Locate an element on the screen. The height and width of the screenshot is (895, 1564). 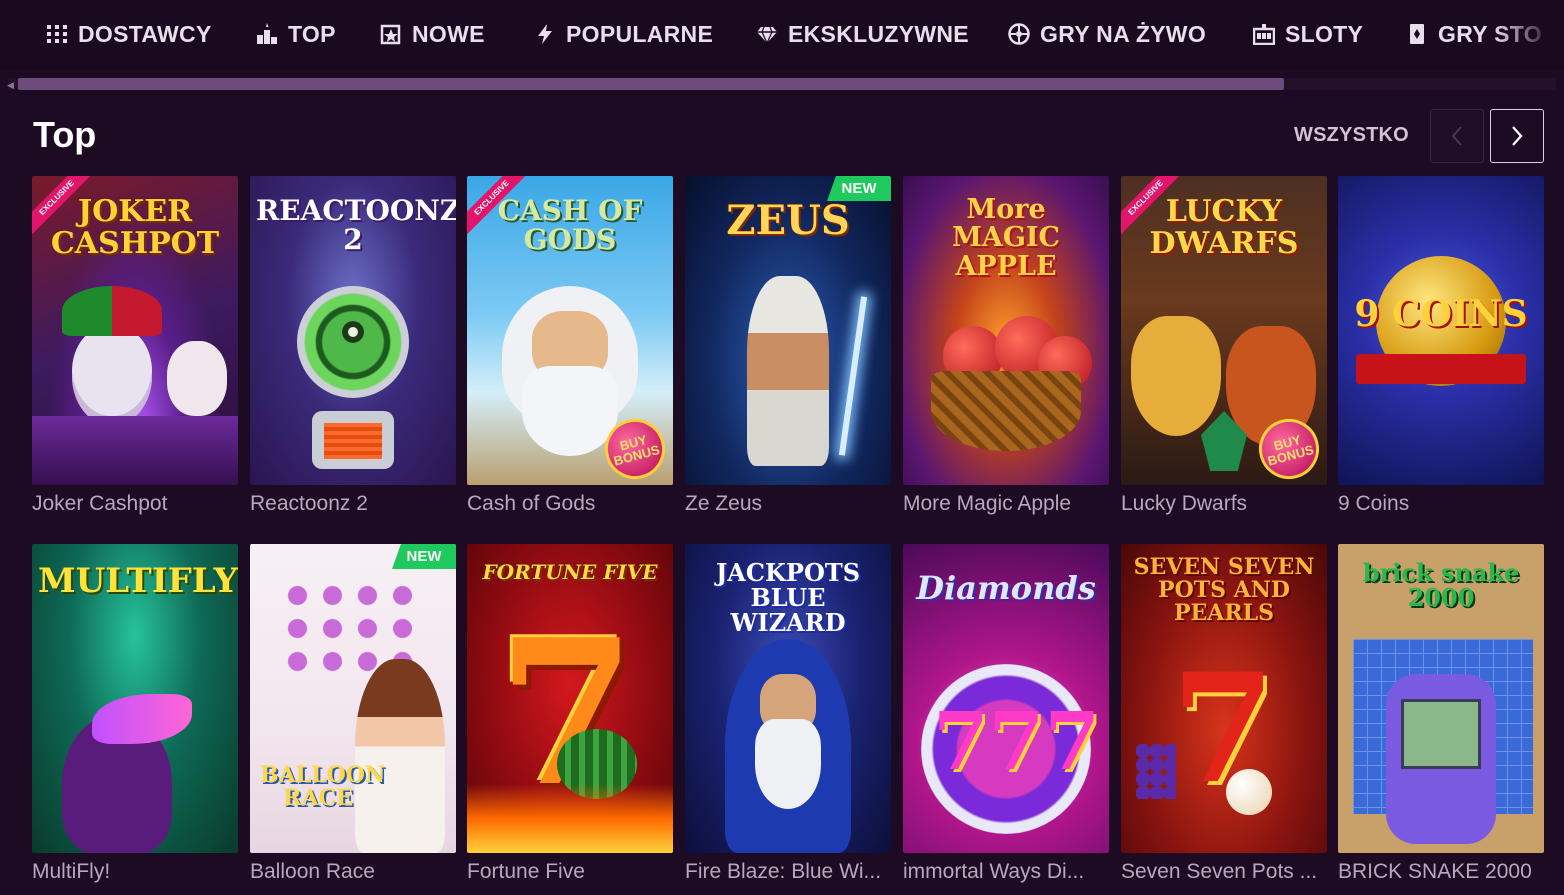
game-name: 9 Coins is located at coordinates (1374, 503).